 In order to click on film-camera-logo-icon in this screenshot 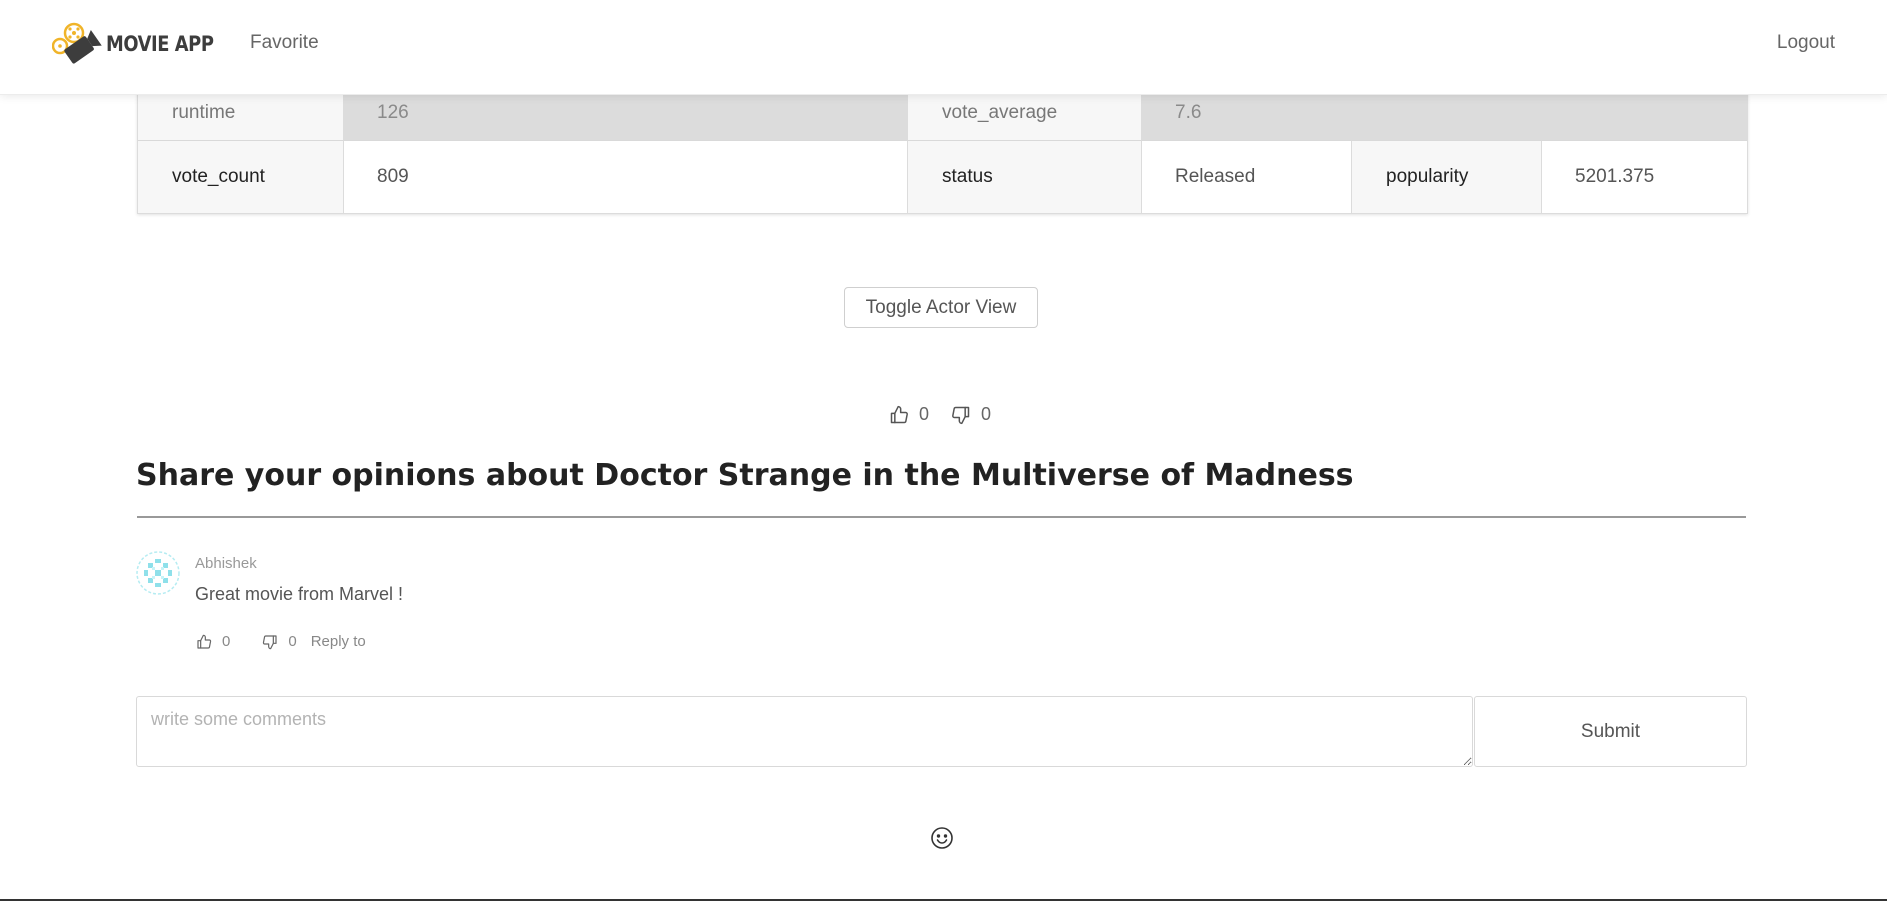, I will do `click(77, 43)`.